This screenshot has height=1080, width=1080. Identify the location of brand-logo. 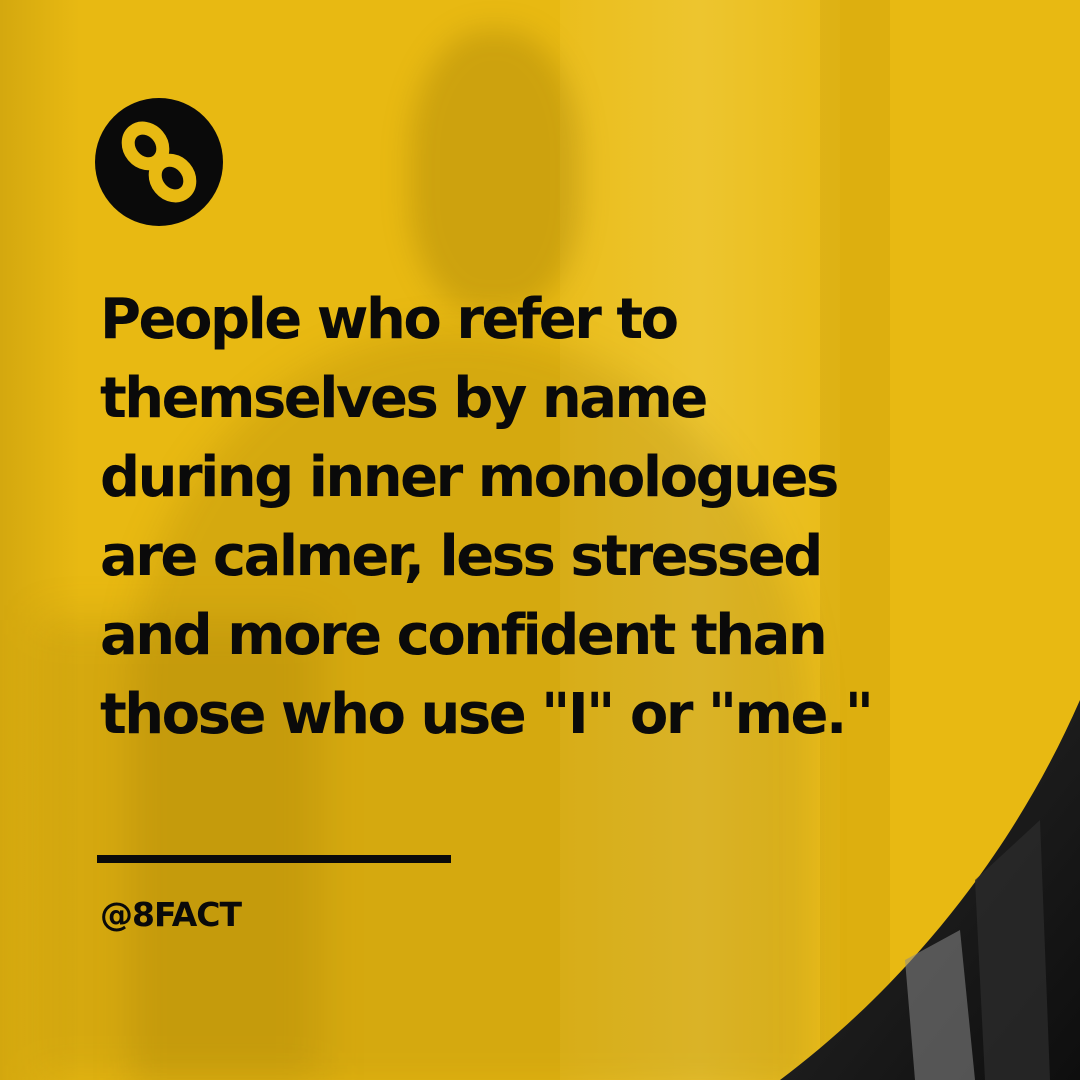
(159, 162).